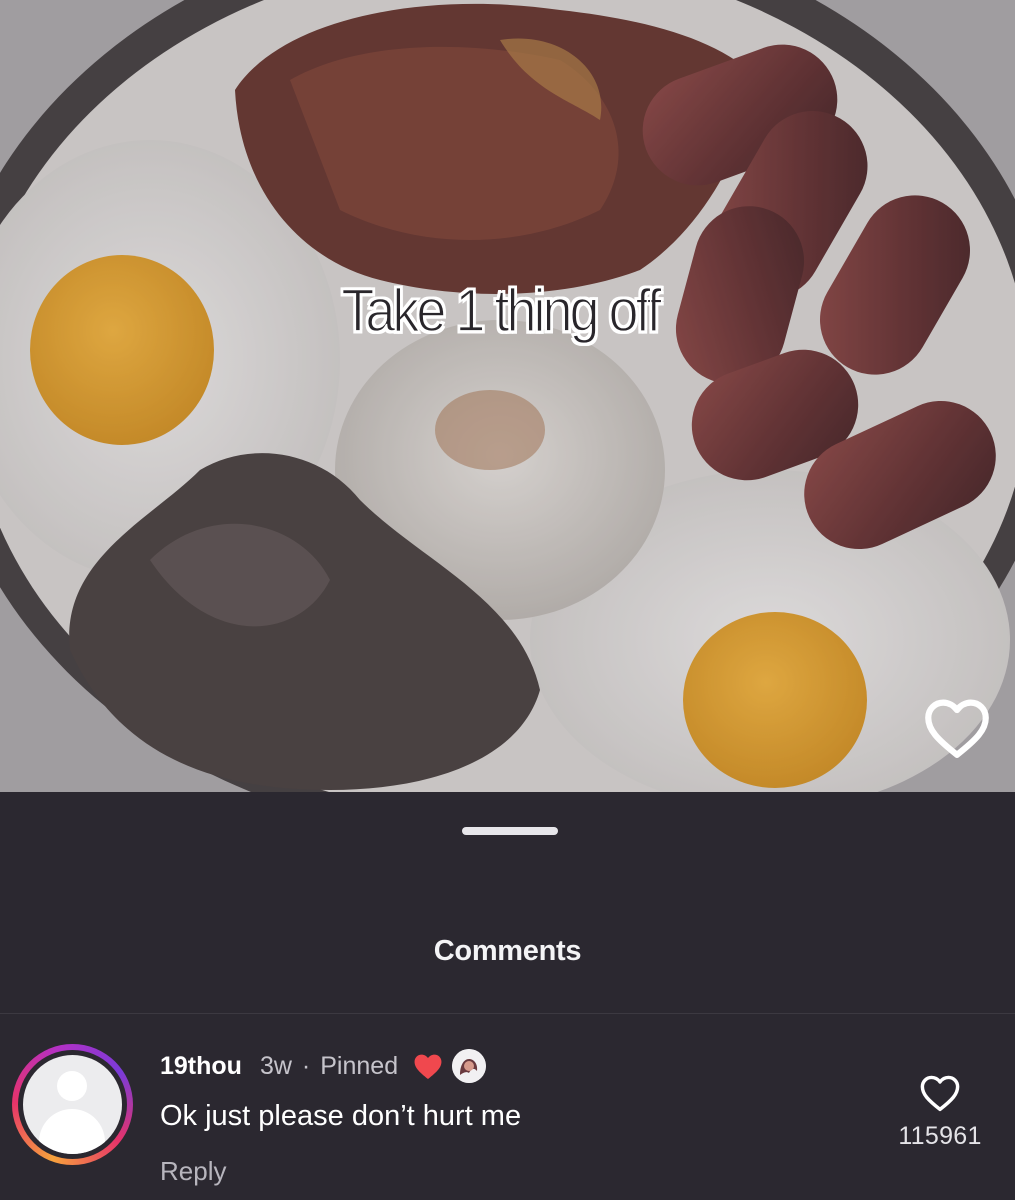  What do you see at coordinates (510, 831) in the screenshot?
I see `sheet-drag-handle` at bounding box center [510, 831].